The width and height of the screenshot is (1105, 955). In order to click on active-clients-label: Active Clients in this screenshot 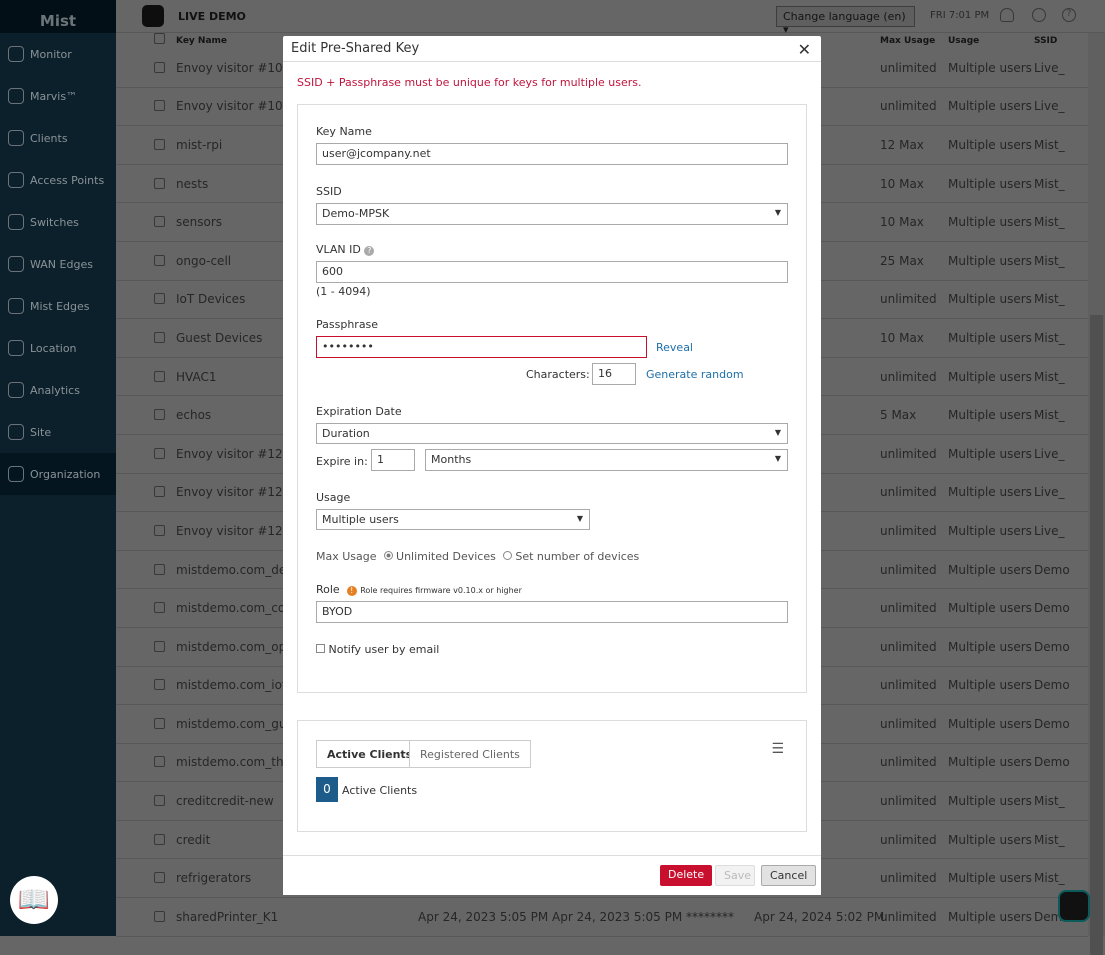, I will do `click(380, 790)`.